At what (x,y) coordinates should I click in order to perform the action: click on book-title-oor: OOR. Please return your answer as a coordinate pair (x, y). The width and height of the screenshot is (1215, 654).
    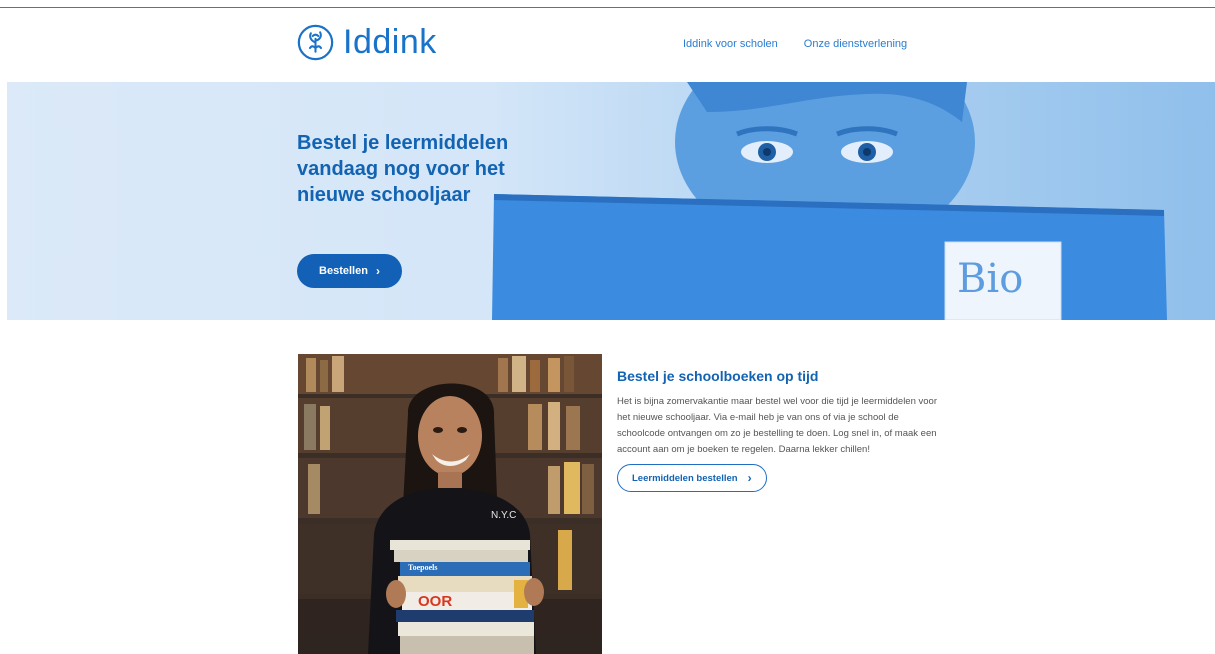
    Looking at the image, I should click on (435, 601).